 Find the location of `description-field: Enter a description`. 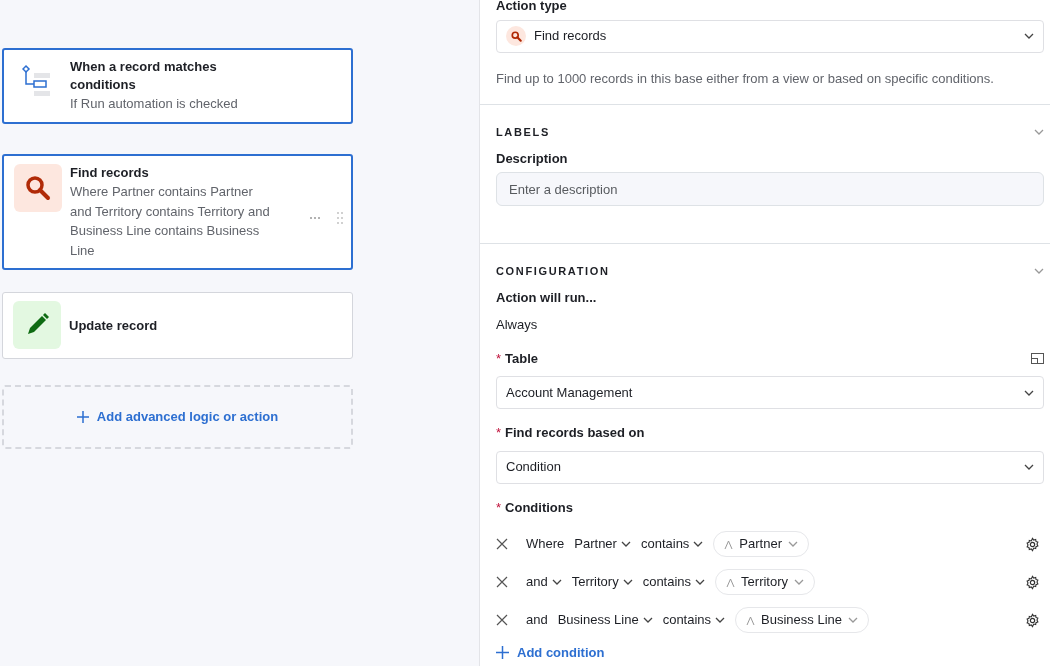

description-field: Enter a description is located at coordinates (770, 189).